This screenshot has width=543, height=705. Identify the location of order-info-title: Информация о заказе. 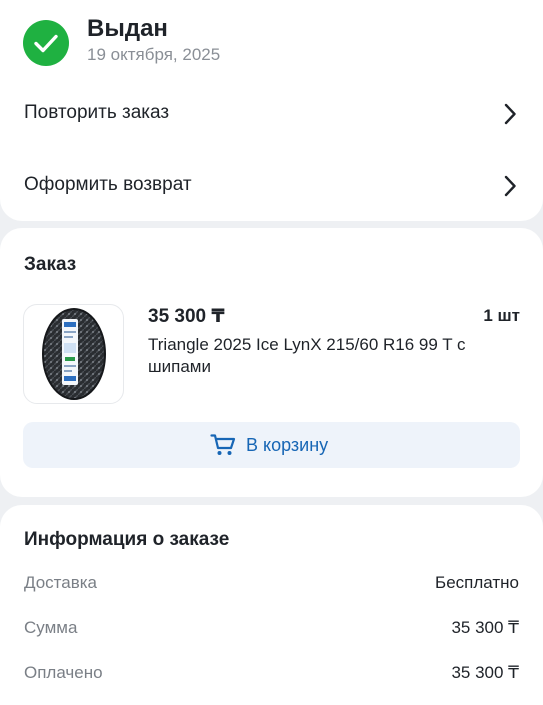
(127, 539).